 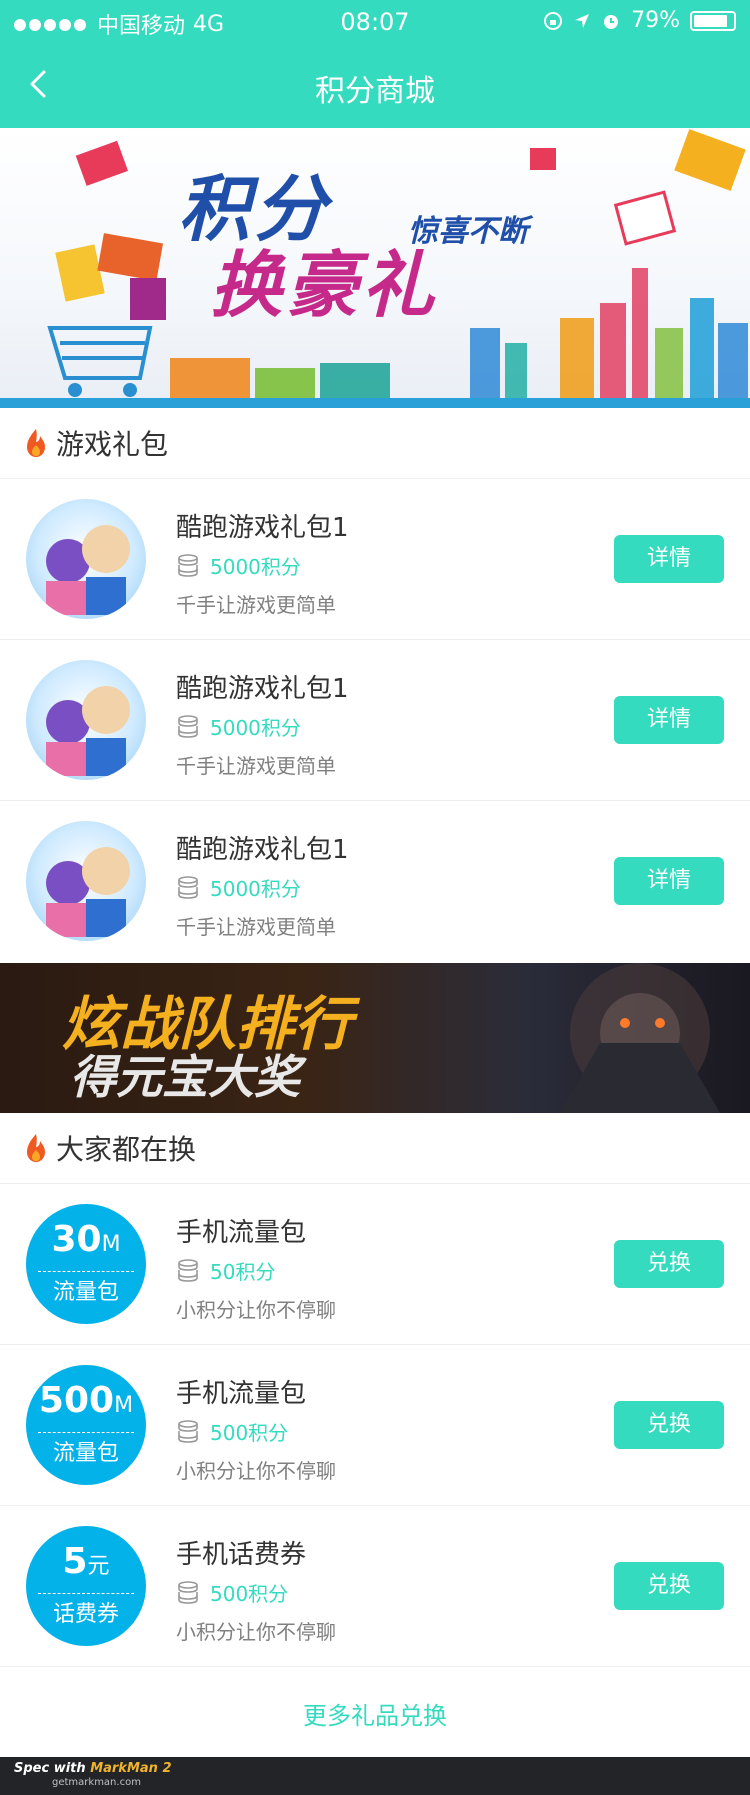 What do you see at coordinates (243, 1271) in the screenshot?
I see `points-value: 50积分` at bounding box center [243, 1271].